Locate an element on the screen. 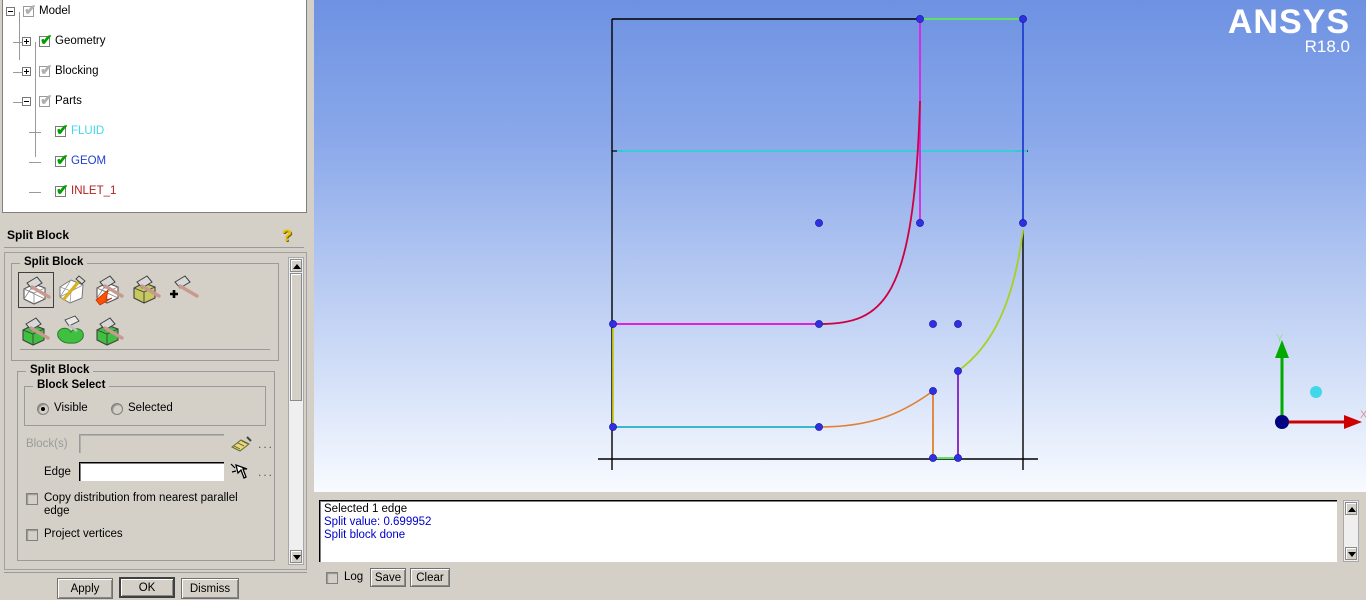 This screenshot has height=600, width=1366. blocks-input is located at coordinates (151, 443).